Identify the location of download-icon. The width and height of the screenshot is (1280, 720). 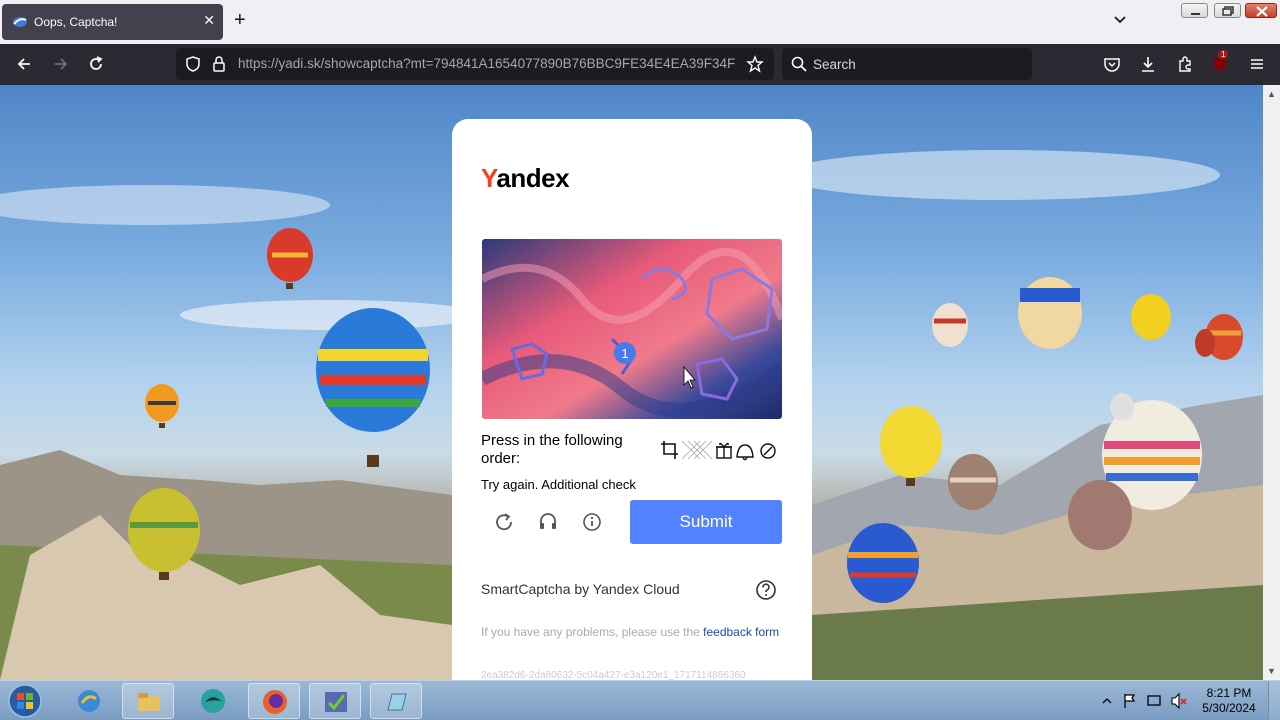
(1148, 64).